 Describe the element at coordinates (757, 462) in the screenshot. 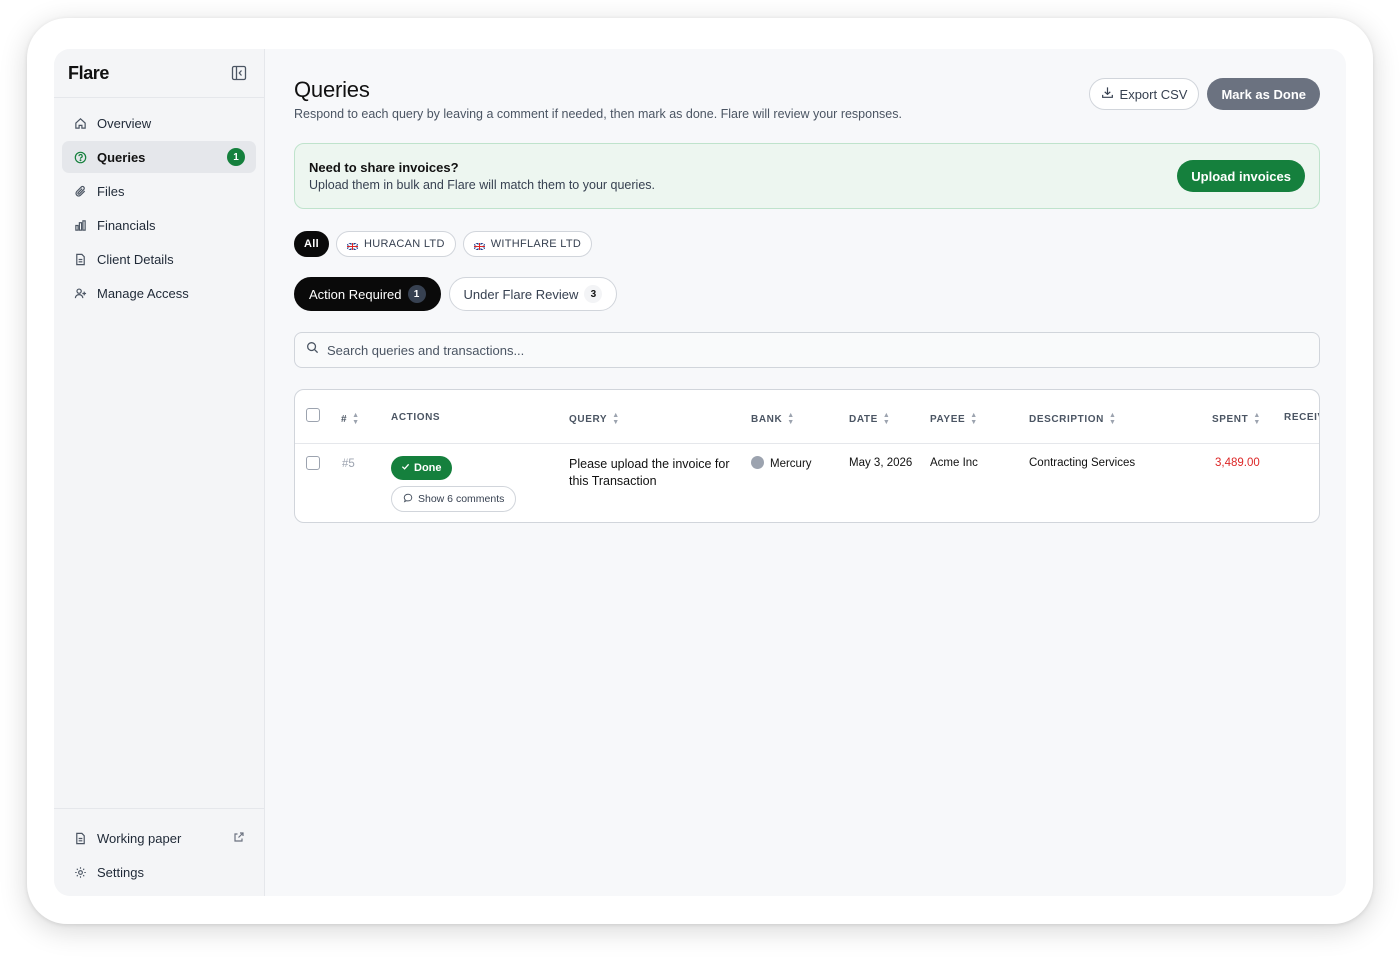

I see `bank-logo-icon` at that location.